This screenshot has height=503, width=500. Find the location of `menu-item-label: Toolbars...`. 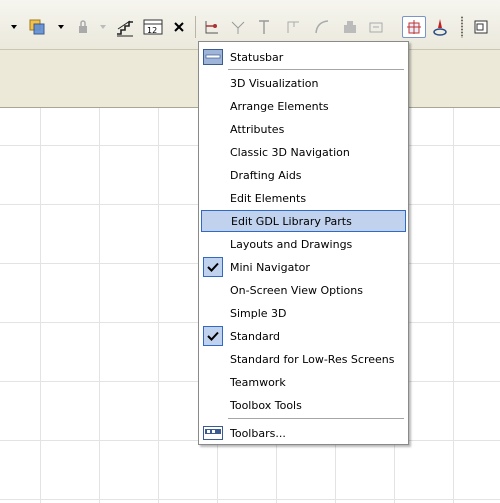

menu-item-label: Toolbars... is located at coordinates (258, 433).